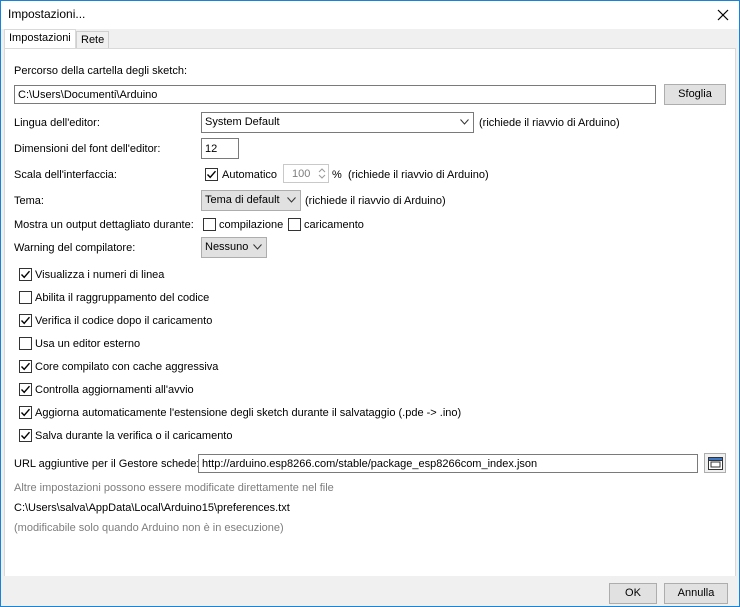 The height and width of the screenshot is (607, 740). Describe the element at coordinates (220, 148) in the screenshot. I see `font-size-input: 12` at that location.